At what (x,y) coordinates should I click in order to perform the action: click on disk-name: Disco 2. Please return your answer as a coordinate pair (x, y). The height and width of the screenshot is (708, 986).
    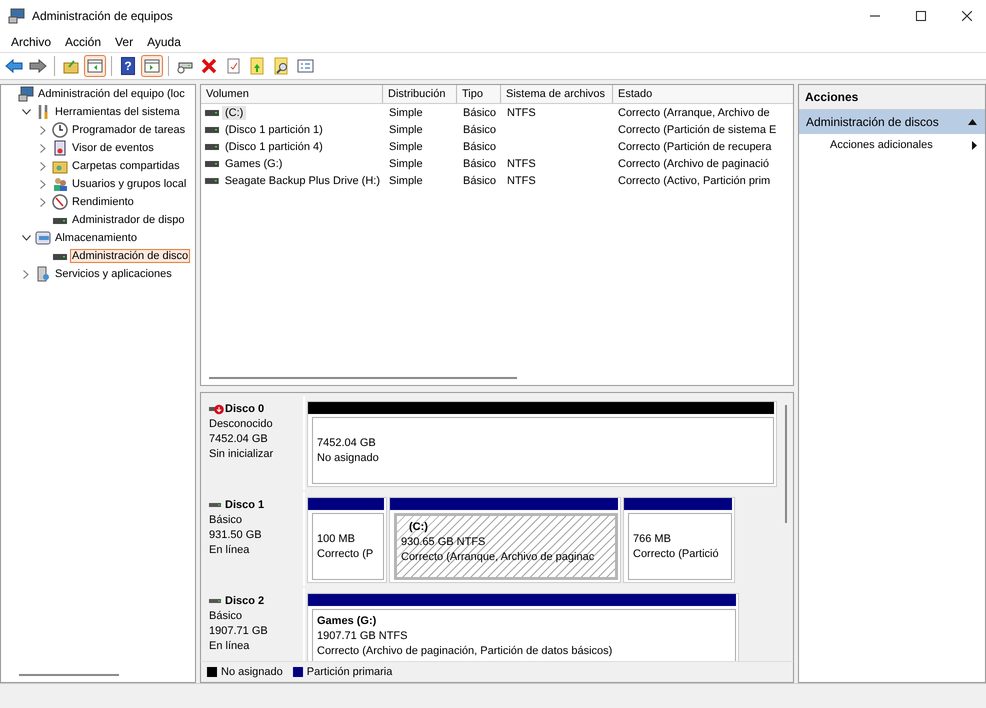
    Looking at the image, I should click on (244, 601).